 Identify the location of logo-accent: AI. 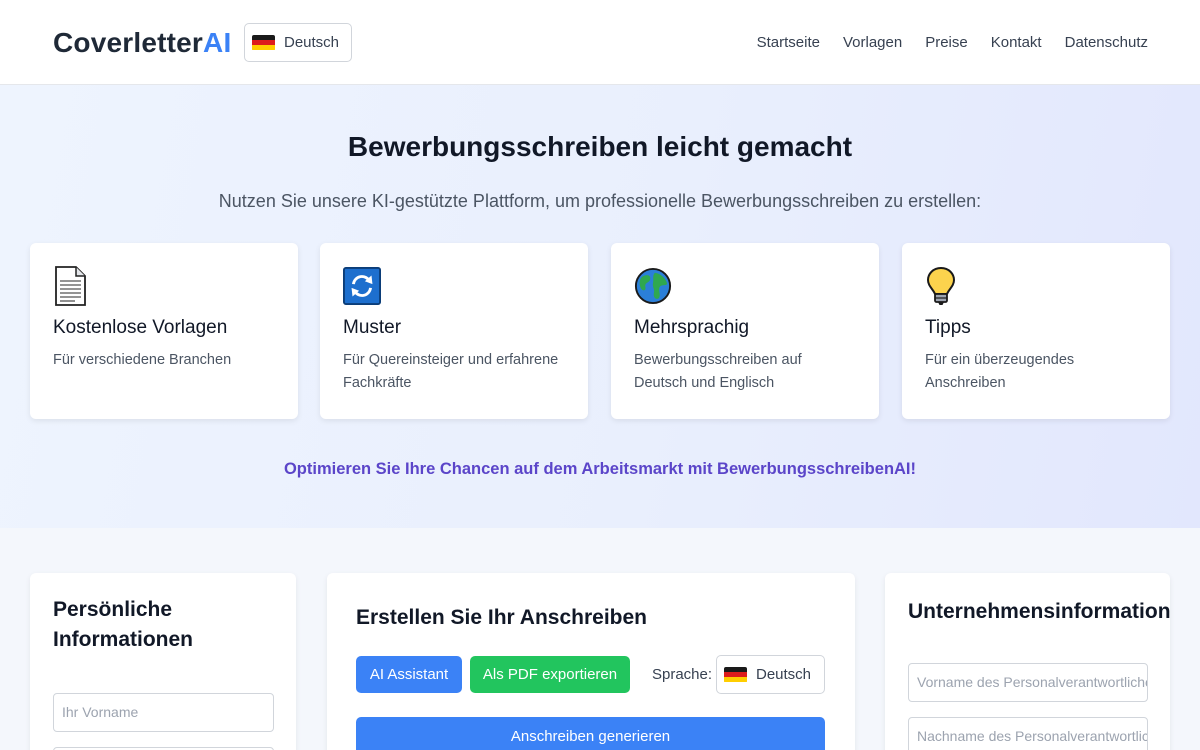
(217, 42).